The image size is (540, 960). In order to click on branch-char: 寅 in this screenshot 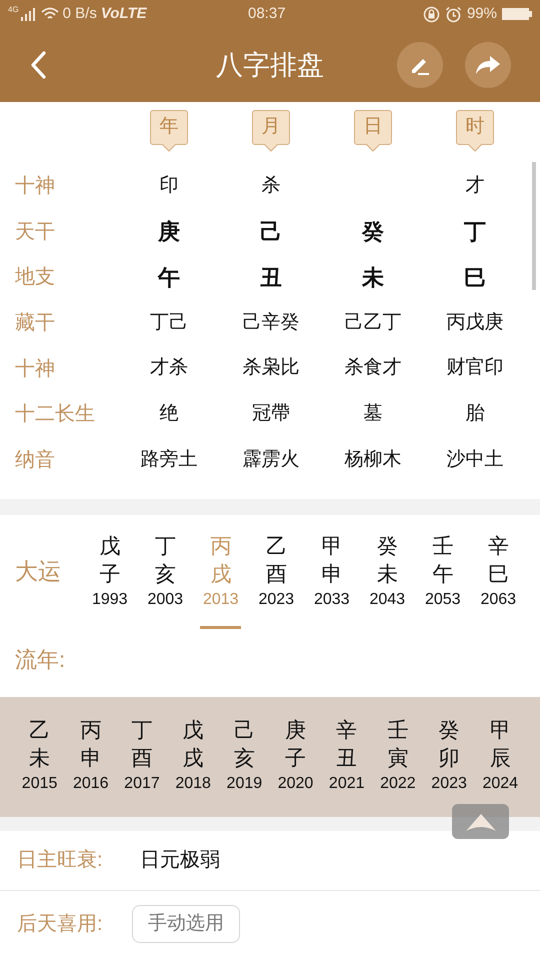, I will do `click(397, 759)`.